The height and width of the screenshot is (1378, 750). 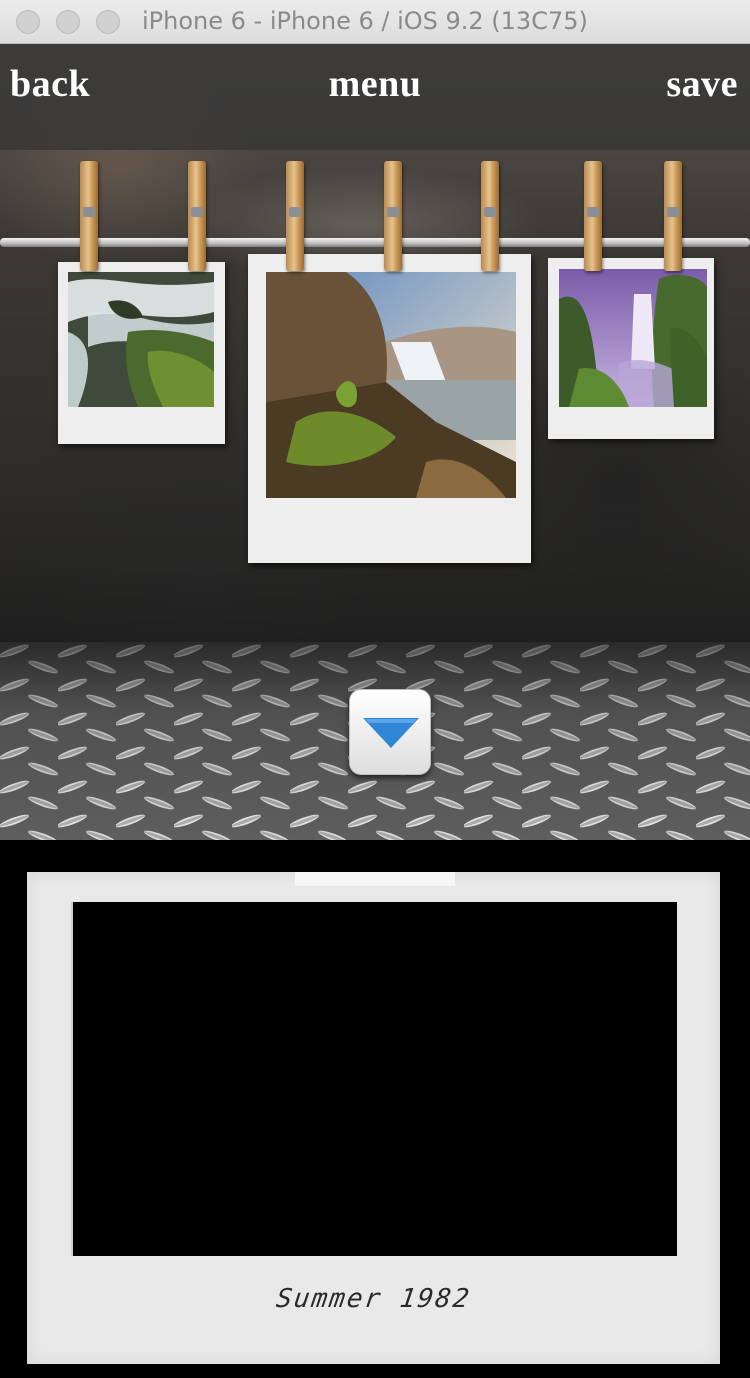 I want to click on window-title: iPhone 6 - iPhone 6 / iOS 9.2 (13C75), so click(x=365, y=21).